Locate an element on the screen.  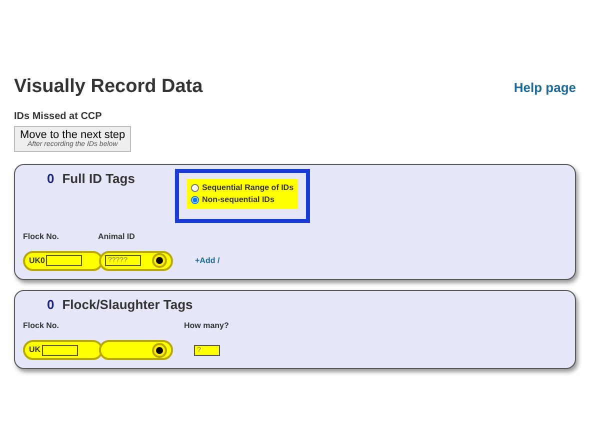
field-label: How many? is located at coordinates (206, 326).